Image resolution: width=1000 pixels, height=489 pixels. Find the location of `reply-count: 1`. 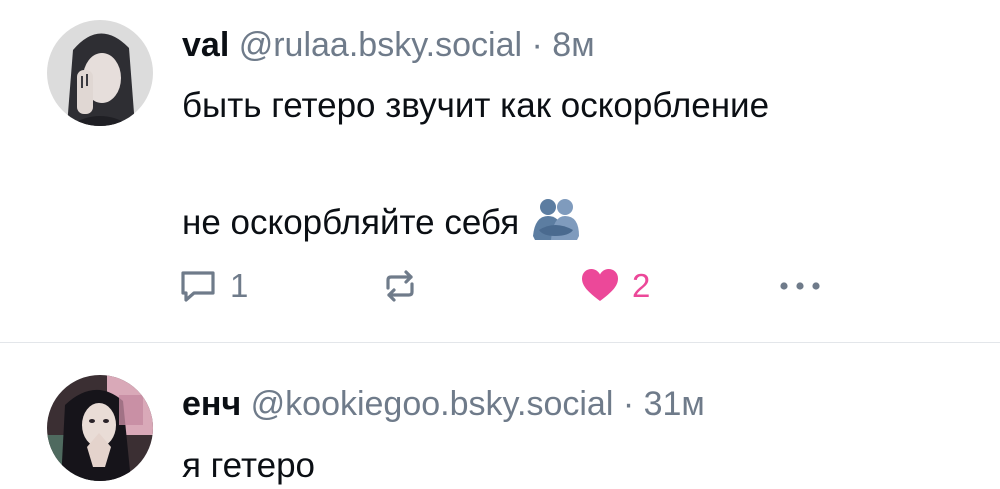

reply-count: 1 is located at coordinates (239, 285).